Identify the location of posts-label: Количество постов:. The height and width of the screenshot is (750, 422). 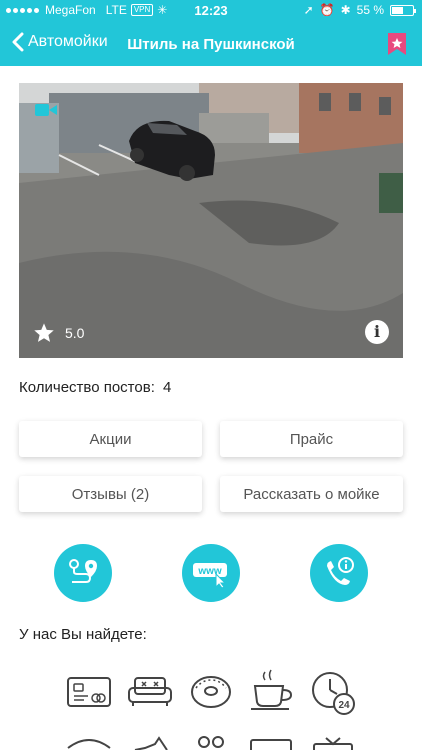
(87, 387).